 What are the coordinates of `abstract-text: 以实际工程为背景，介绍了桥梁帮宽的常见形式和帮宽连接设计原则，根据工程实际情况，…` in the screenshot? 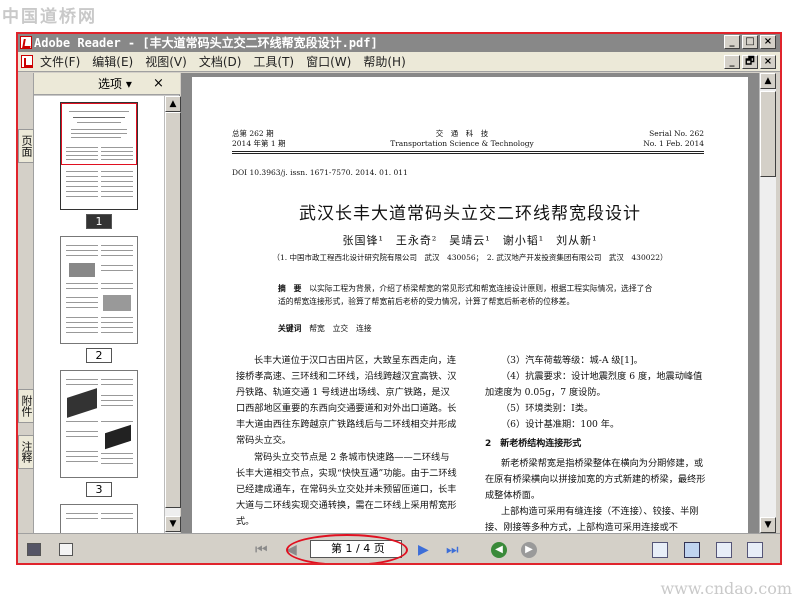 It's located at (465, 295).